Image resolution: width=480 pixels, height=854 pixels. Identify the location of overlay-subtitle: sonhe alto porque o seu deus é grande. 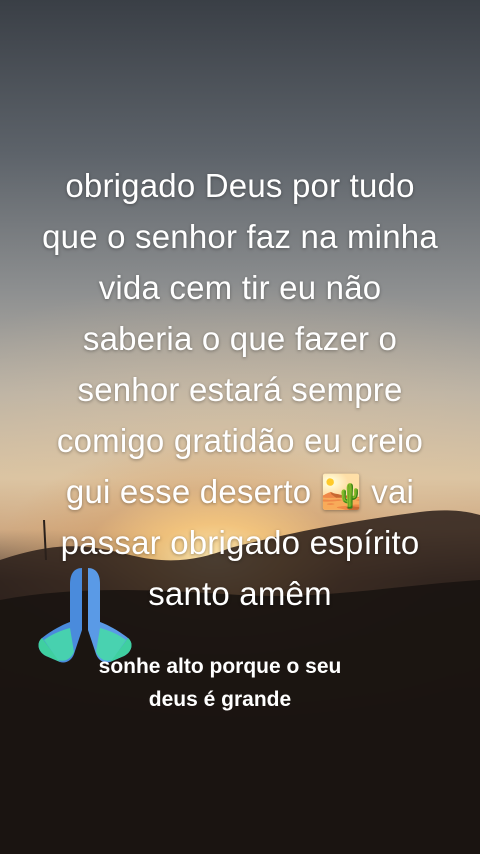
(220, 683).